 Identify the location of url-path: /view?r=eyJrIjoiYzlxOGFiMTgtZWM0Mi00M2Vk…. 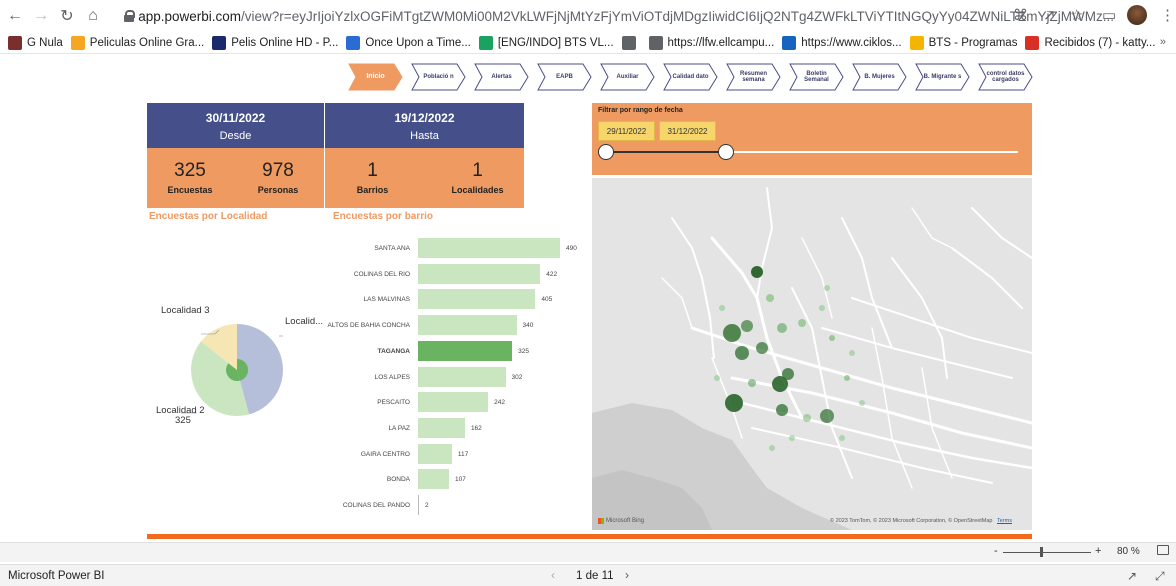
(677, 16).